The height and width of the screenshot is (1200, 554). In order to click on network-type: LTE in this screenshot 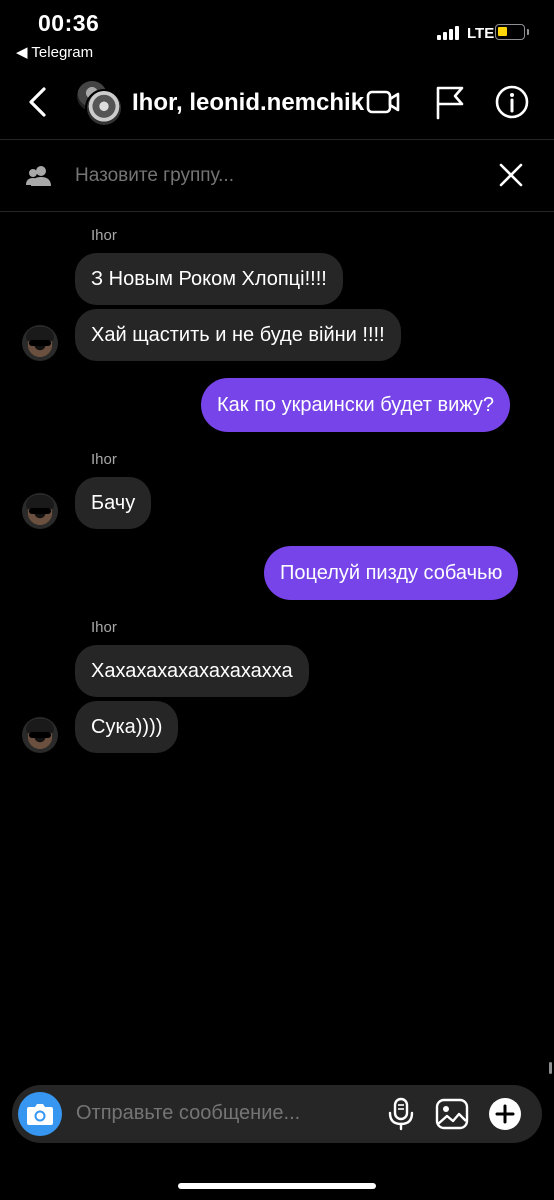, I will do `click(481, 33)`.